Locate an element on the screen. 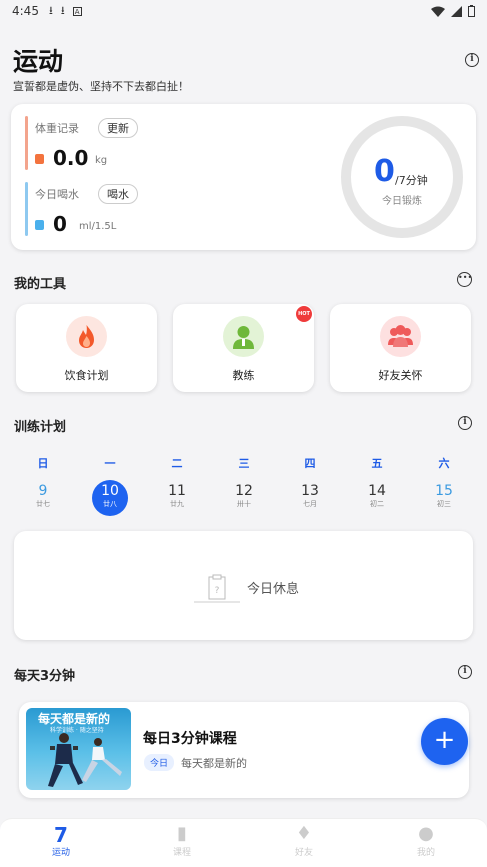  course-title: 每日3分钟课程 is located at coordinates (190, 739).